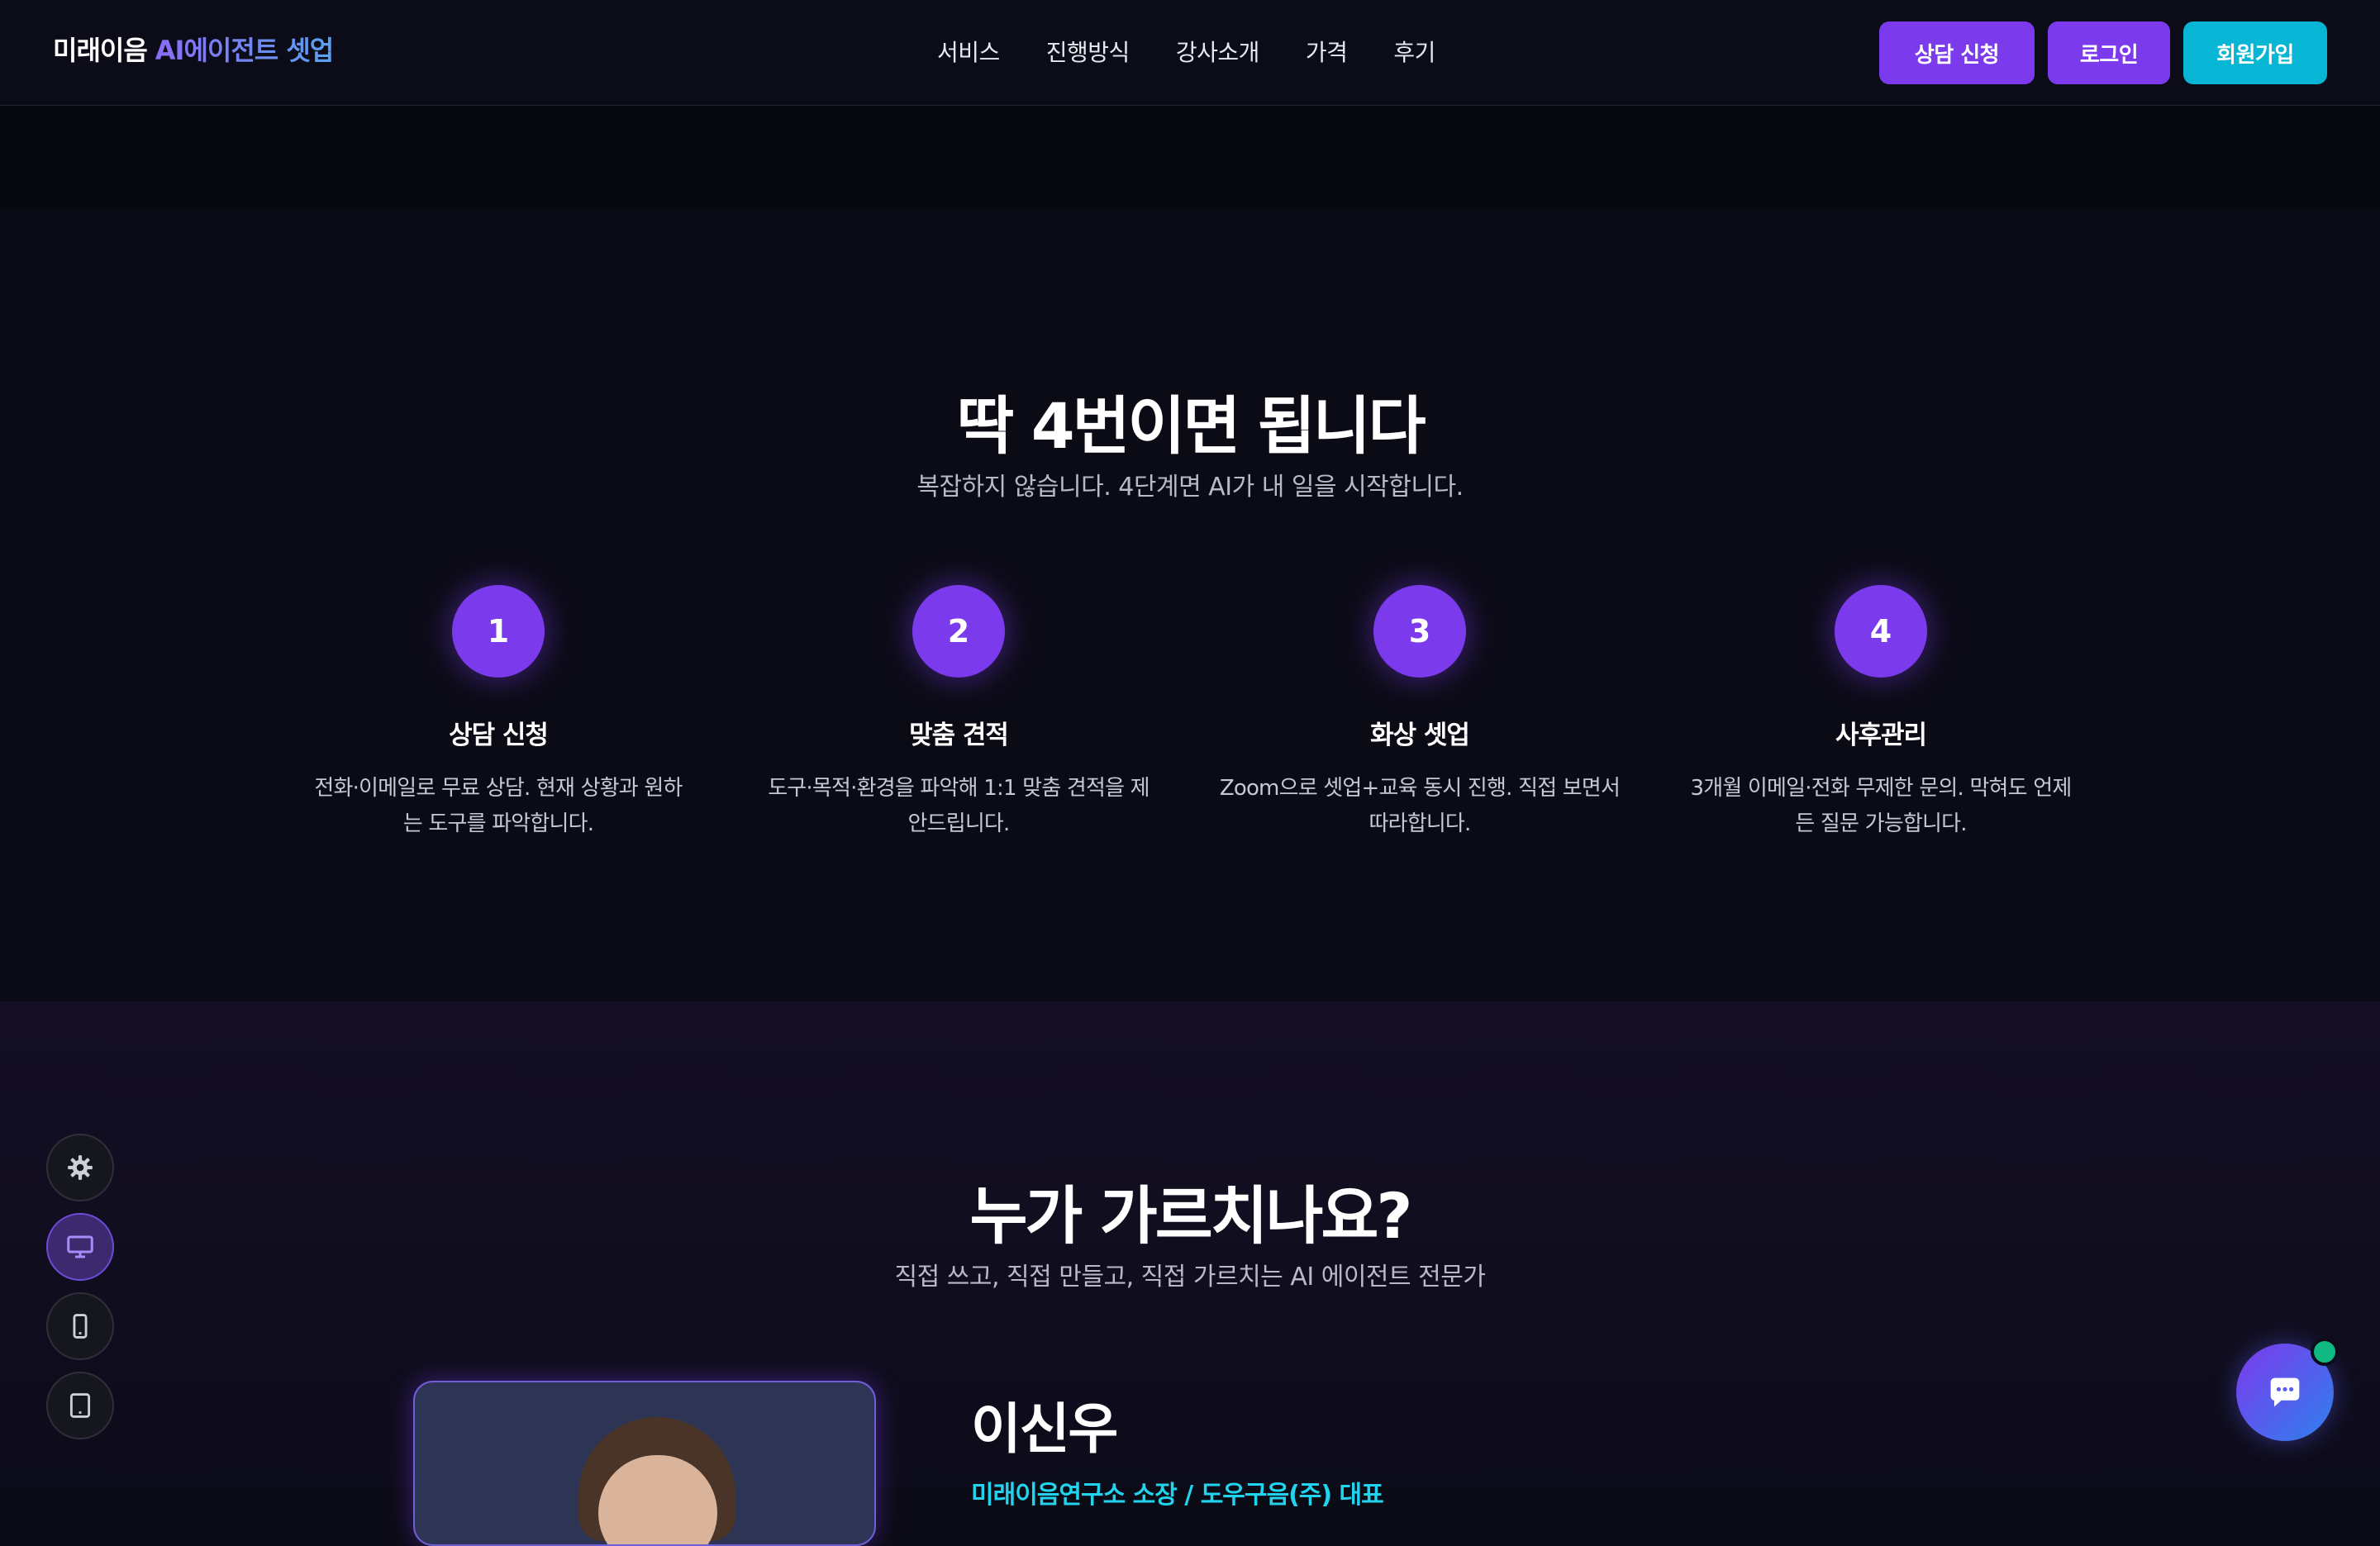  Describe the element at coordinates (1191, 426) in the screenshot. I see `process-title: 딱 4번이면 됩니다` at that location.